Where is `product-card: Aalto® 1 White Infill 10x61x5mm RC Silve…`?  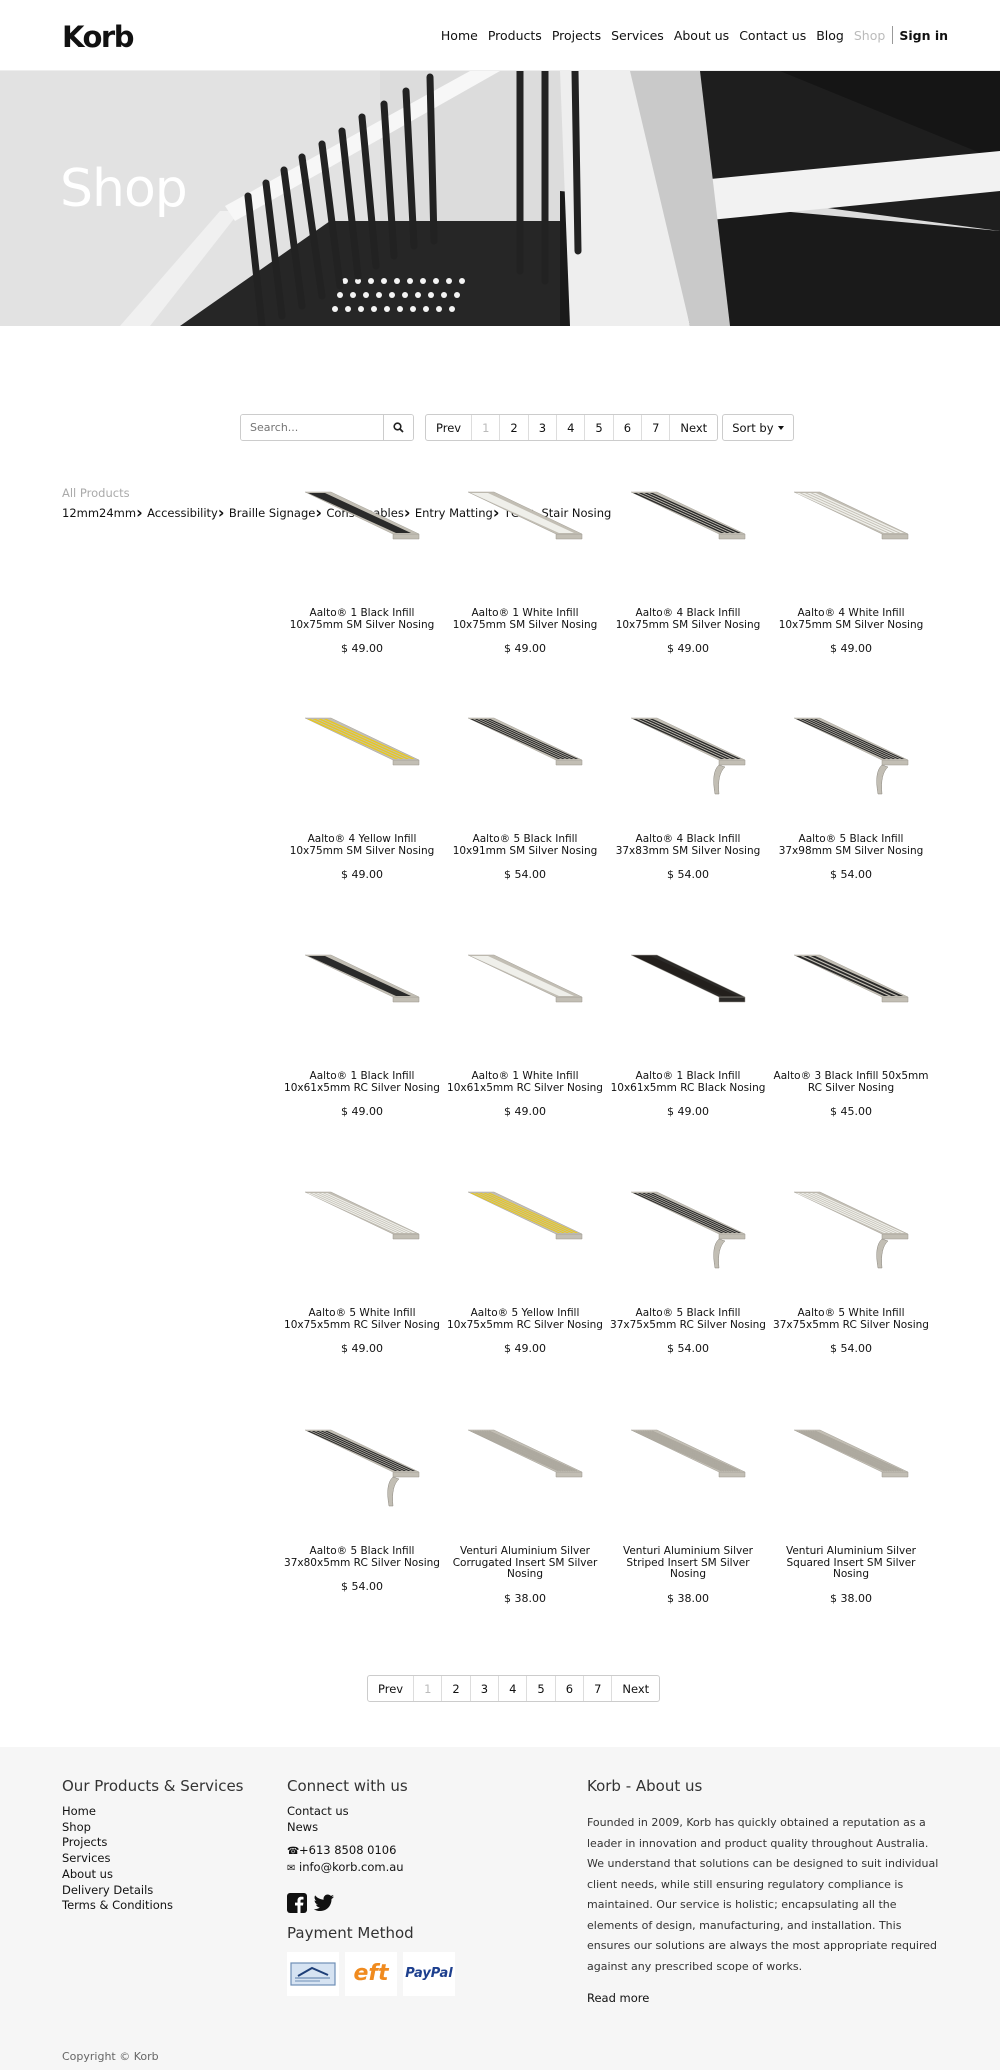
product-card: Aalto® 1 White Infill 10x61x5mm RC Silve… is located at coordinates (525, 1035).